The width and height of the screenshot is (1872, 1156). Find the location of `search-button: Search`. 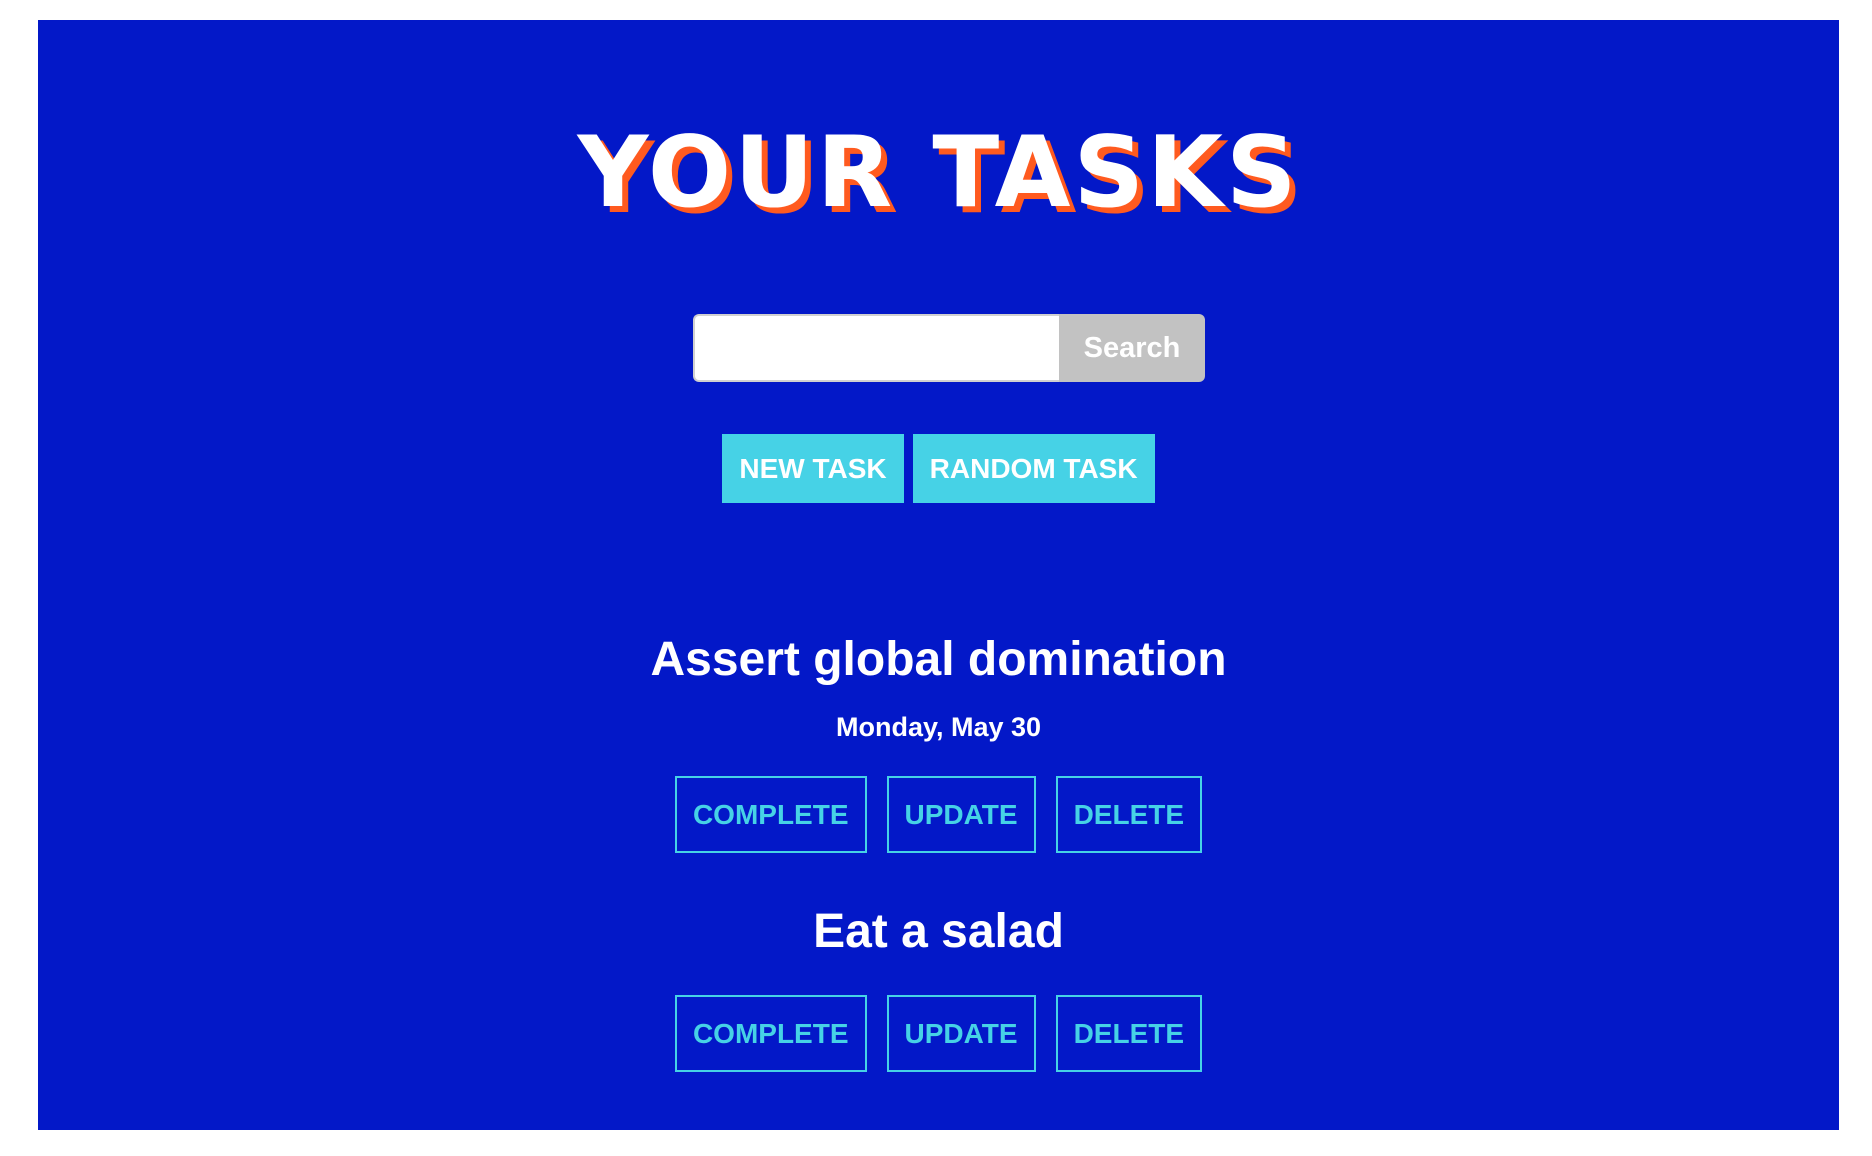

search-button: Search is located at coordinates (1132, 348).